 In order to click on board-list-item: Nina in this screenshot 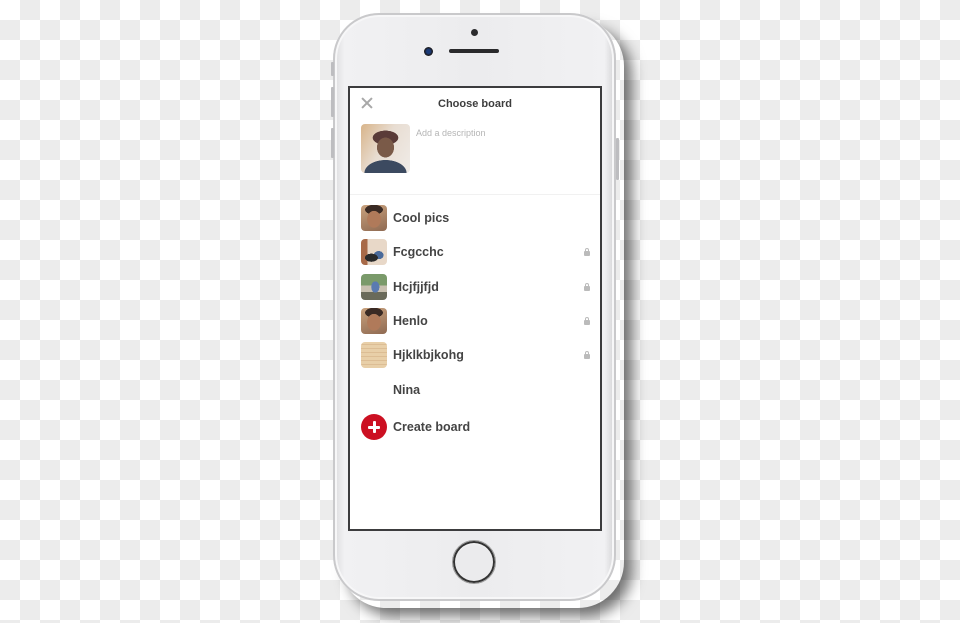, I will do `click(475, 389)`.